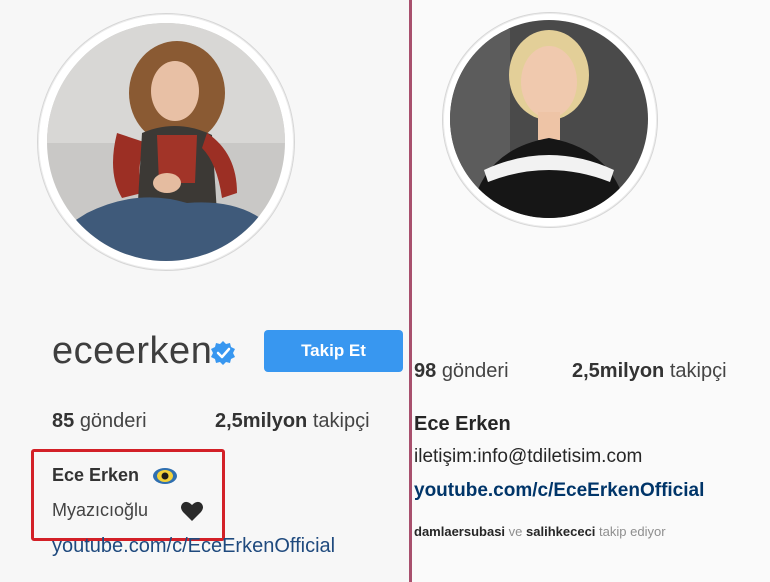 This screenshot has width=770, height=582. I want to click on profile-username: eceerken, so click(132, 351).